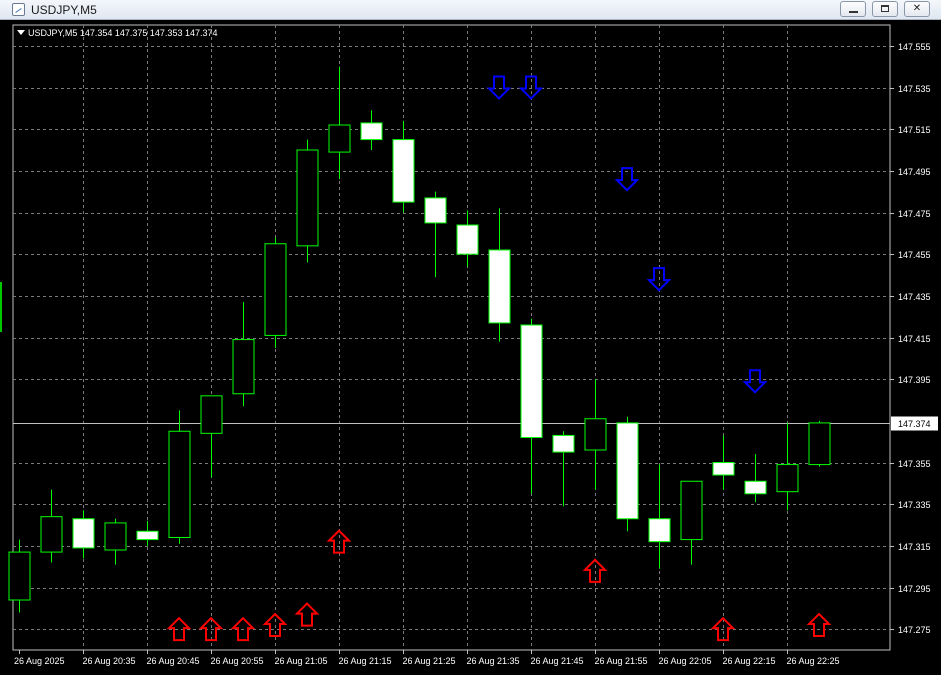 The width and height of the screenshot is (941, 675). Describe the element at coordinates (64, 10) in the screenshot. I see `window-title: USDJPY,M5` at that location.